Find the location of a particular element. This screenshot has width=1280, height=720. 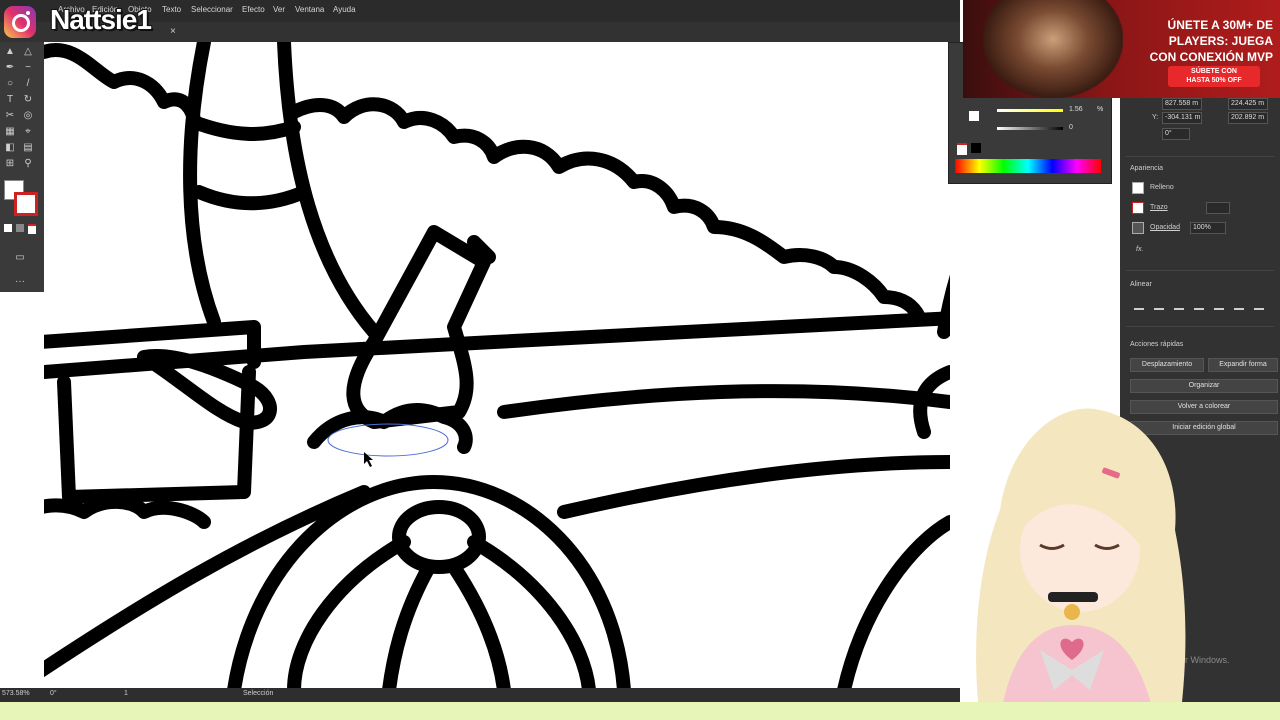

menu-ventana: Ventana is located at coordinates (309, 9).